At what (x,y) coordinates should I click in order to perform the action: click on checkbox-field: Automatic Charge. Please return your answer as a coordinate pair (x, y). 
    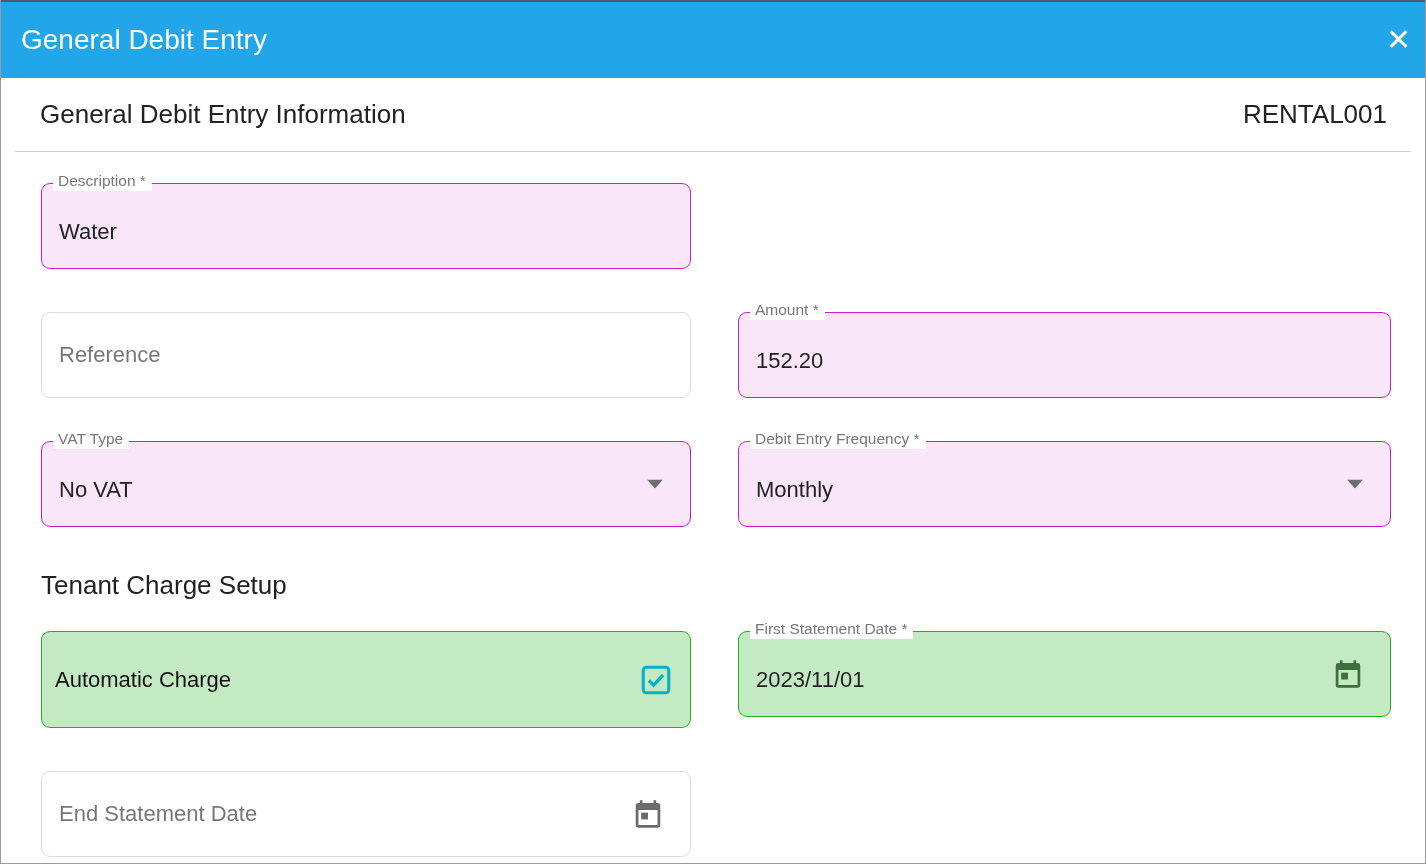
    Looking at the image, I should click on (366, 679).